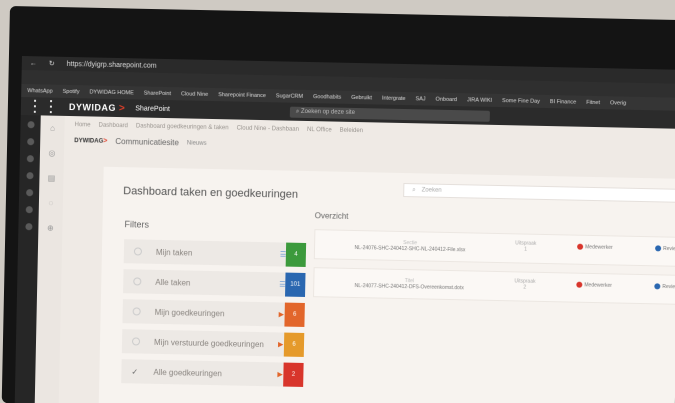  What do you see at coordinates (52, 64) in the screenshot?
I see `reload-icon: ↻` at bounding box center [52, 64].